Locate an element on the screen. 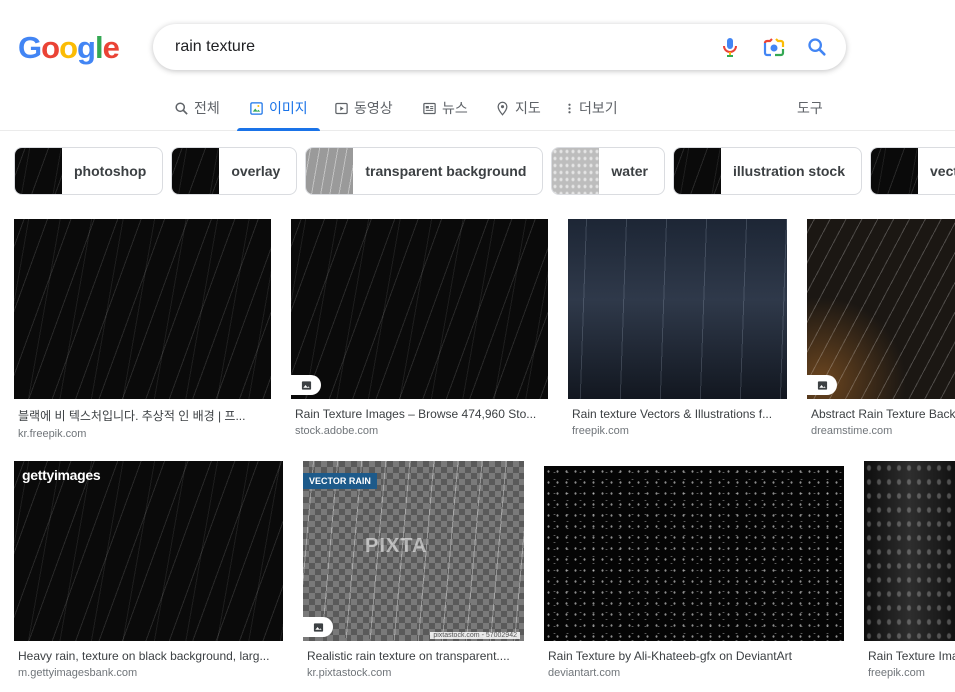 This screenshot has width=955, height=692. result-source: kr.pixtastock.com is located at coordinates (349, 673).